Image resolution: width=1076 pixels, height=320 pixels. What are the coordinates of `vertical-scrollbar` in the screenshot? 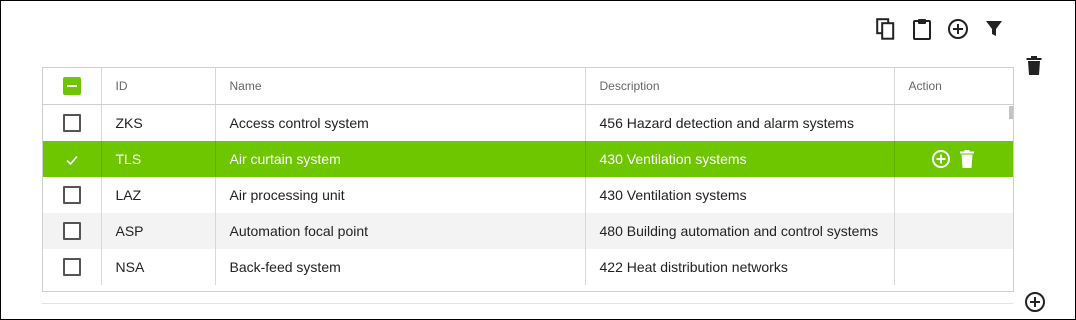 It's located at (1011, 112).